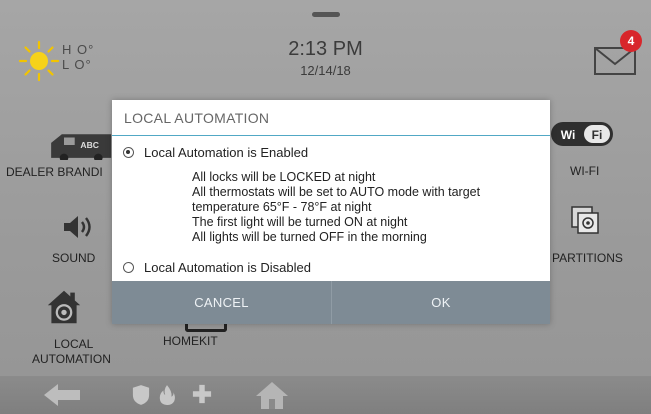 The width and height of the screenshot is (651, 414). What do you see at coordinates (587, 258) in the screenshot?
I see `tile-label: PARTITIONS` at bounding box center [587, 258].